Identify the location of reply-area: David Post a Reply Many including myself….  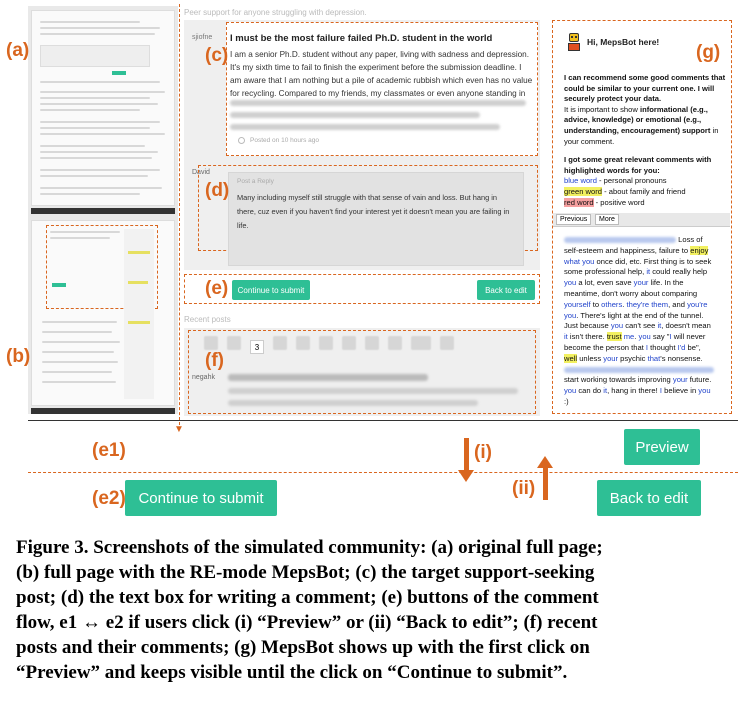
(362, 216).